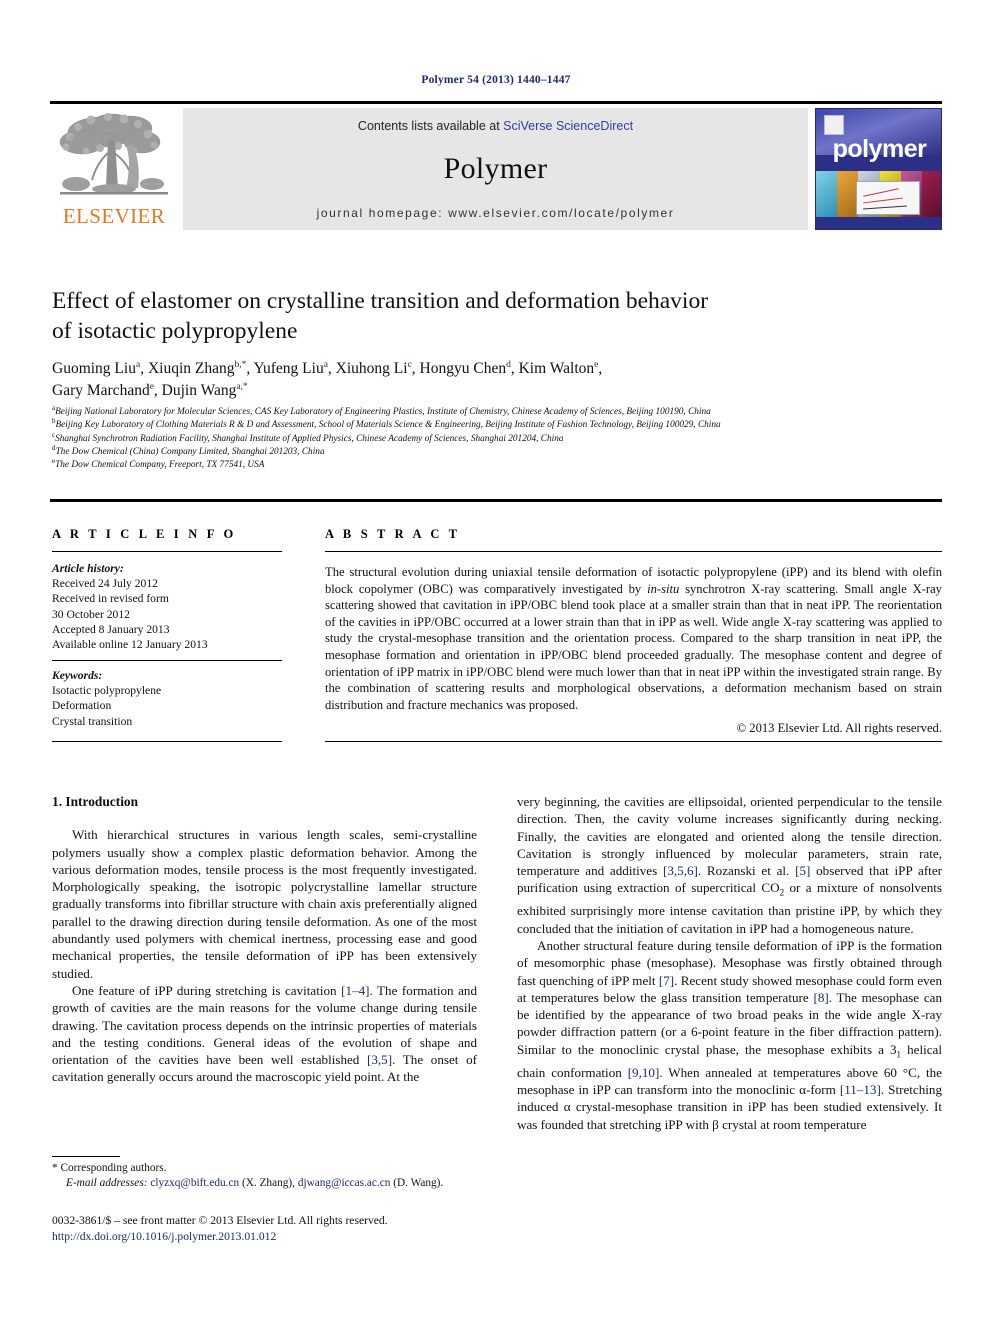  What do you see at coordinates (633, 551) in the screenshot?
I see `abstract-rule` at bounding box center [633, 551].